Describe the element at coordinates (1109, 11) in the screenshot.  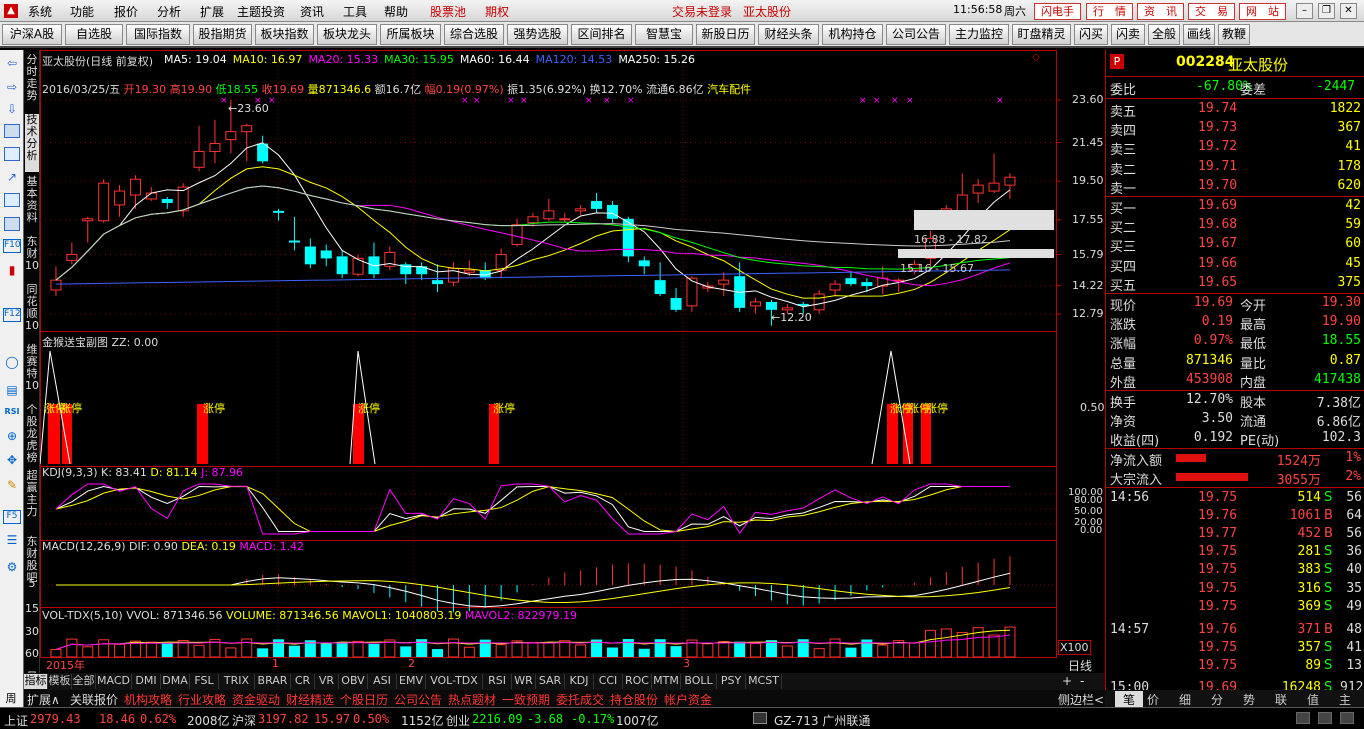
I see `market-button: 行 情` at that location.